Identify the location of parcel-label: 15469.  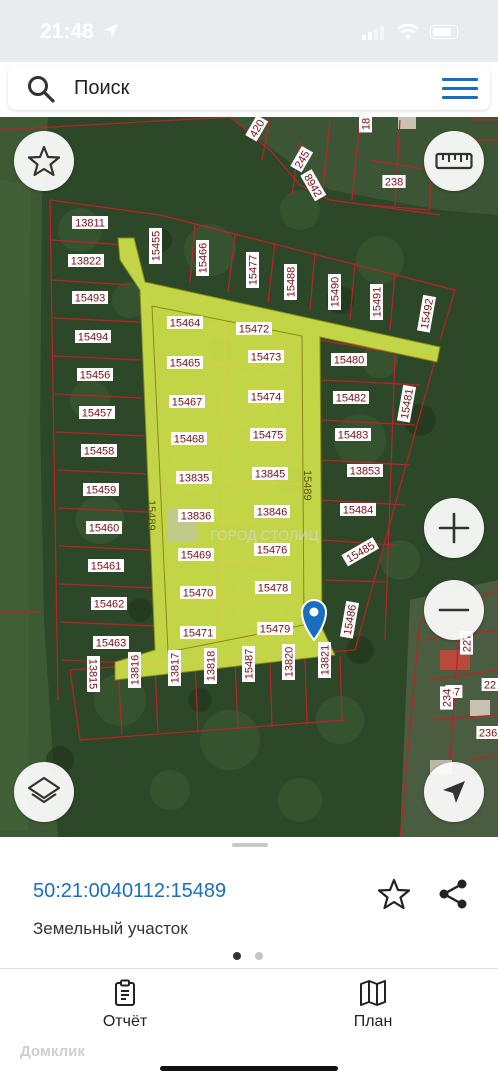
(196, 555).